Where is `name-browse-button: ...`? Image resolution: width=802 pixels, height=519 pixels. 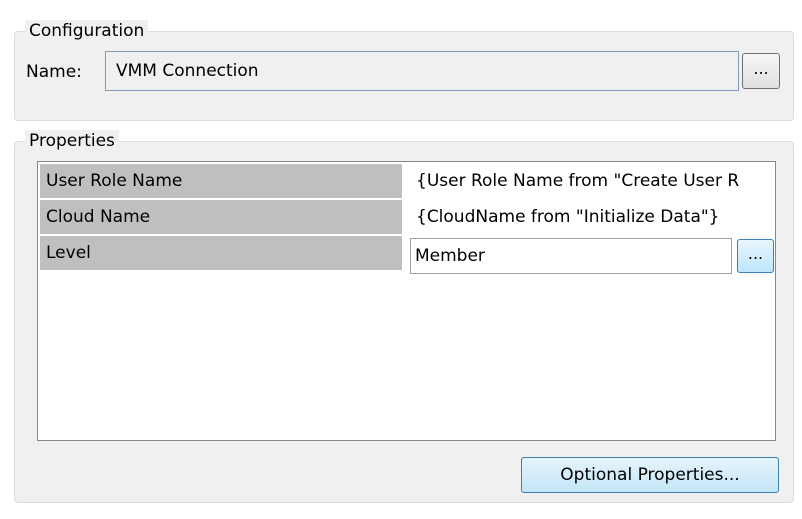
name-browse-button: ... is located at coordinates (761, 71).